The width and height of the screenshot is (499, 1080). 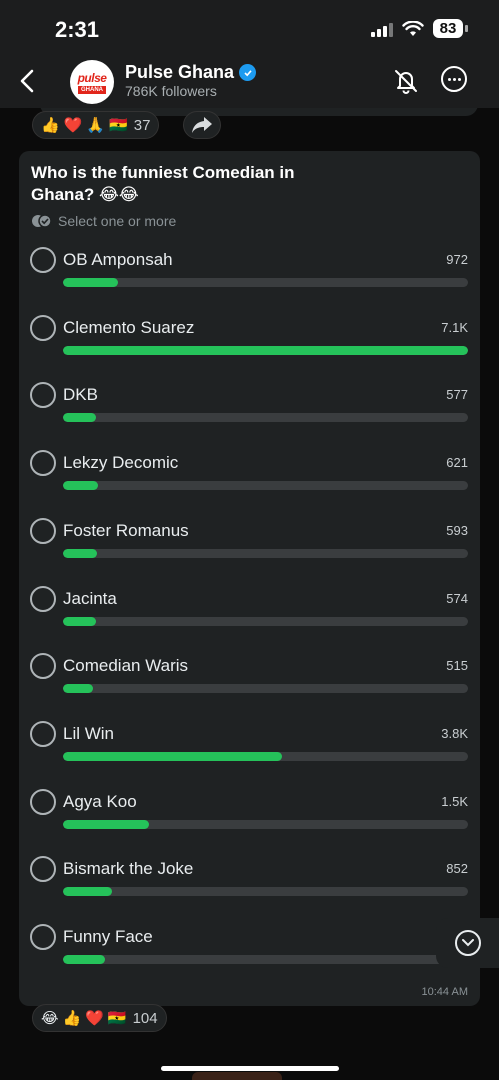 What do you see at coordinates (454, 327) in the screenshot?
I see `poll-option-vote-count: 7.1K` at bounding box center [454, 327].